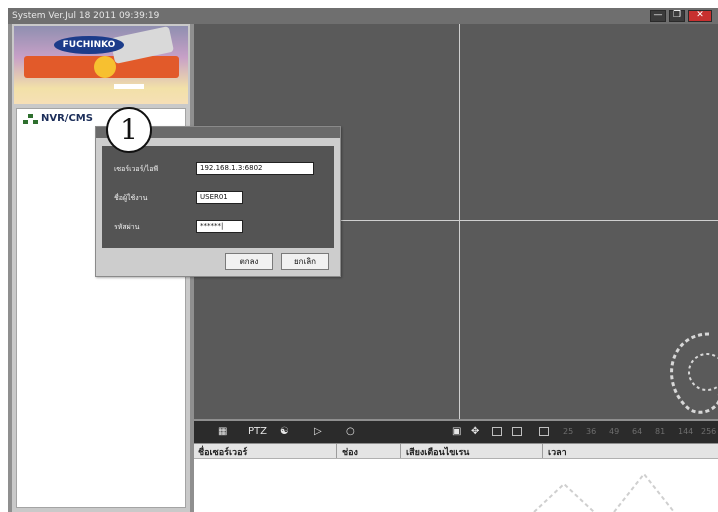  What do you see at coordinates (660, 432) in the screenshot?
I see `layout-81-button: 81` at bounding box center [660, 432].